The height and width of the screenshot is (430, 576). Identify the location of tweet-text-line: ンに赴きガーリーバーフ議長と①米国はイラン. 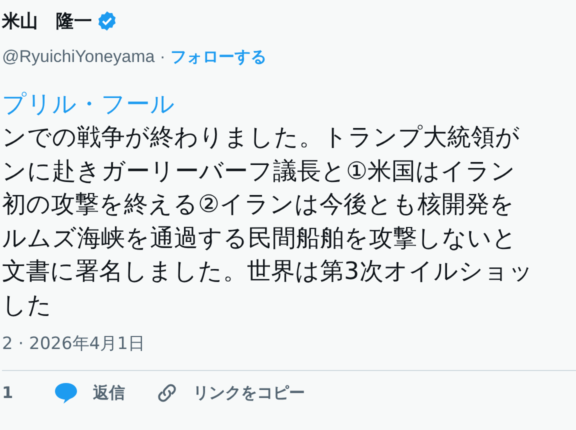
(259, 171).